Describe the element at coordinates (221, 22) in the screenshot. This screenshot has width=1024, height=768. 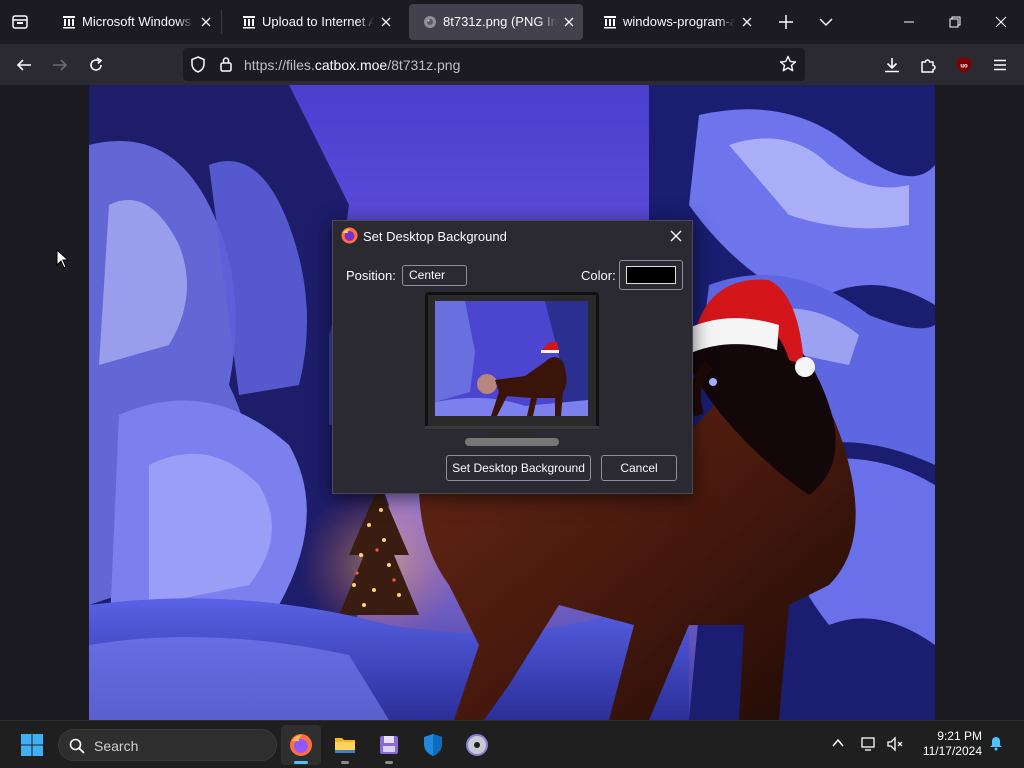
I see `tab-separator` at that location.